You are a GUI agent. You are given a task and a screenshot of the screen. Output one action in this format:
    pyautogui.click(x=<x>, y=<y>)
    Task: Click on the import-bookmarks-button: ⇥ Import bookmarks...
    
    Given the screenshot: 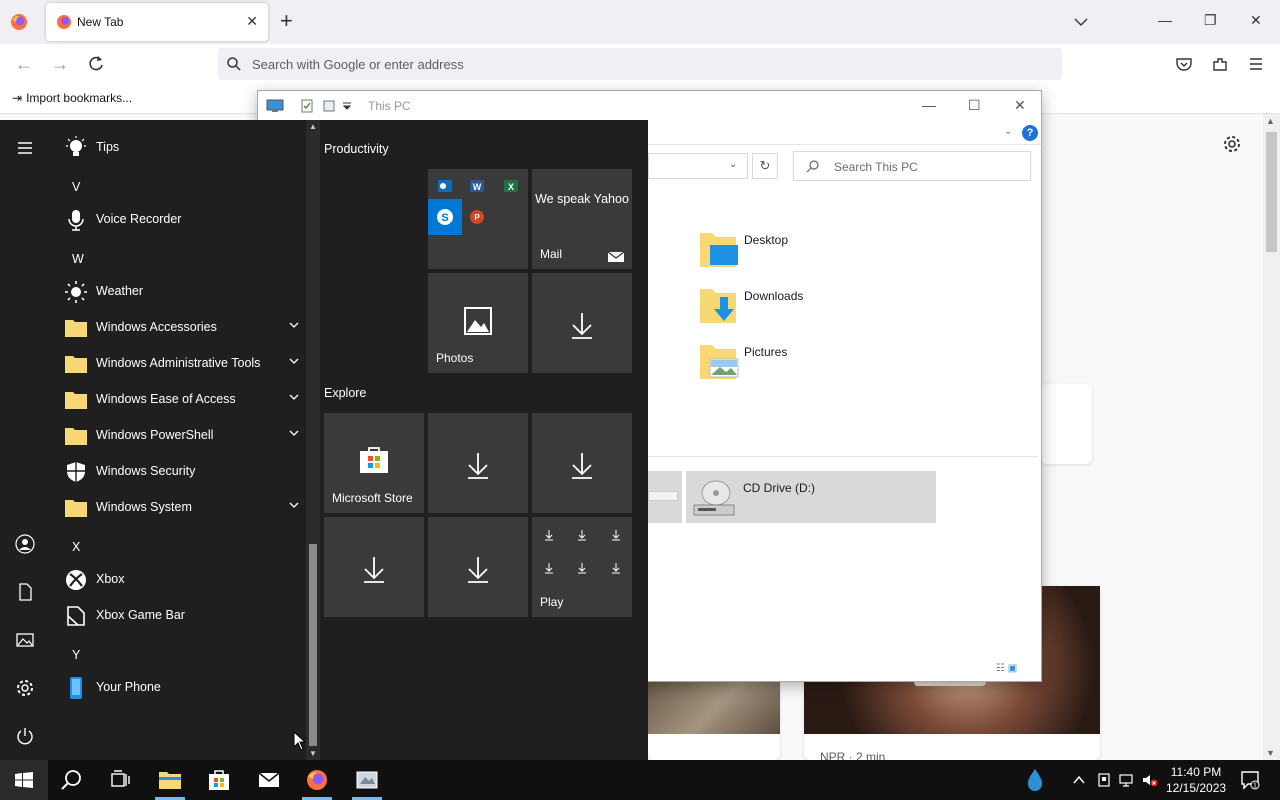 What is the action you would take?
    pyautogui.click(x=72, y=98)
    